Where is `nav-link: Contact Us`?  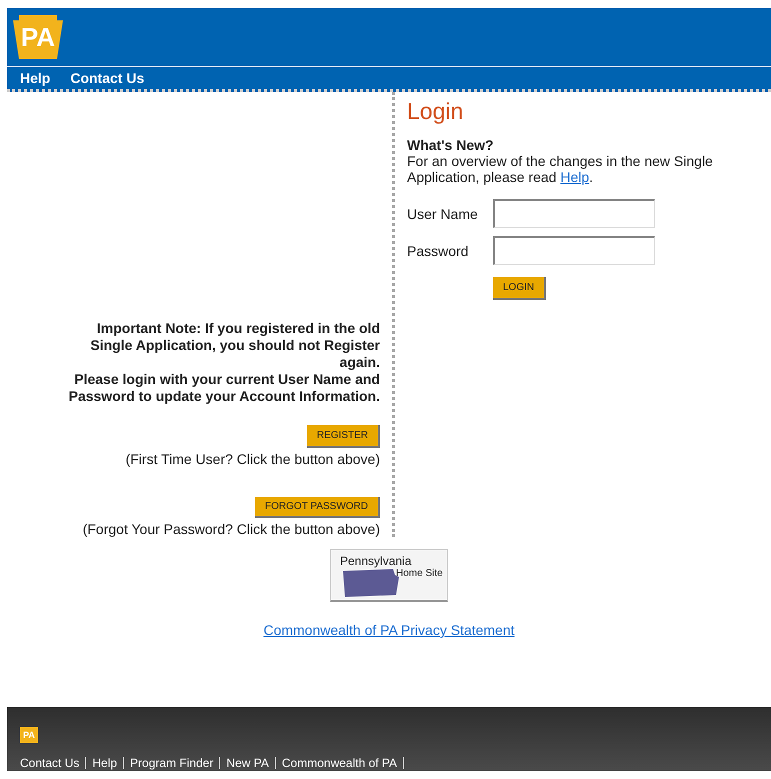
nav-link: Contact Us is located at coordinates (107, 78).